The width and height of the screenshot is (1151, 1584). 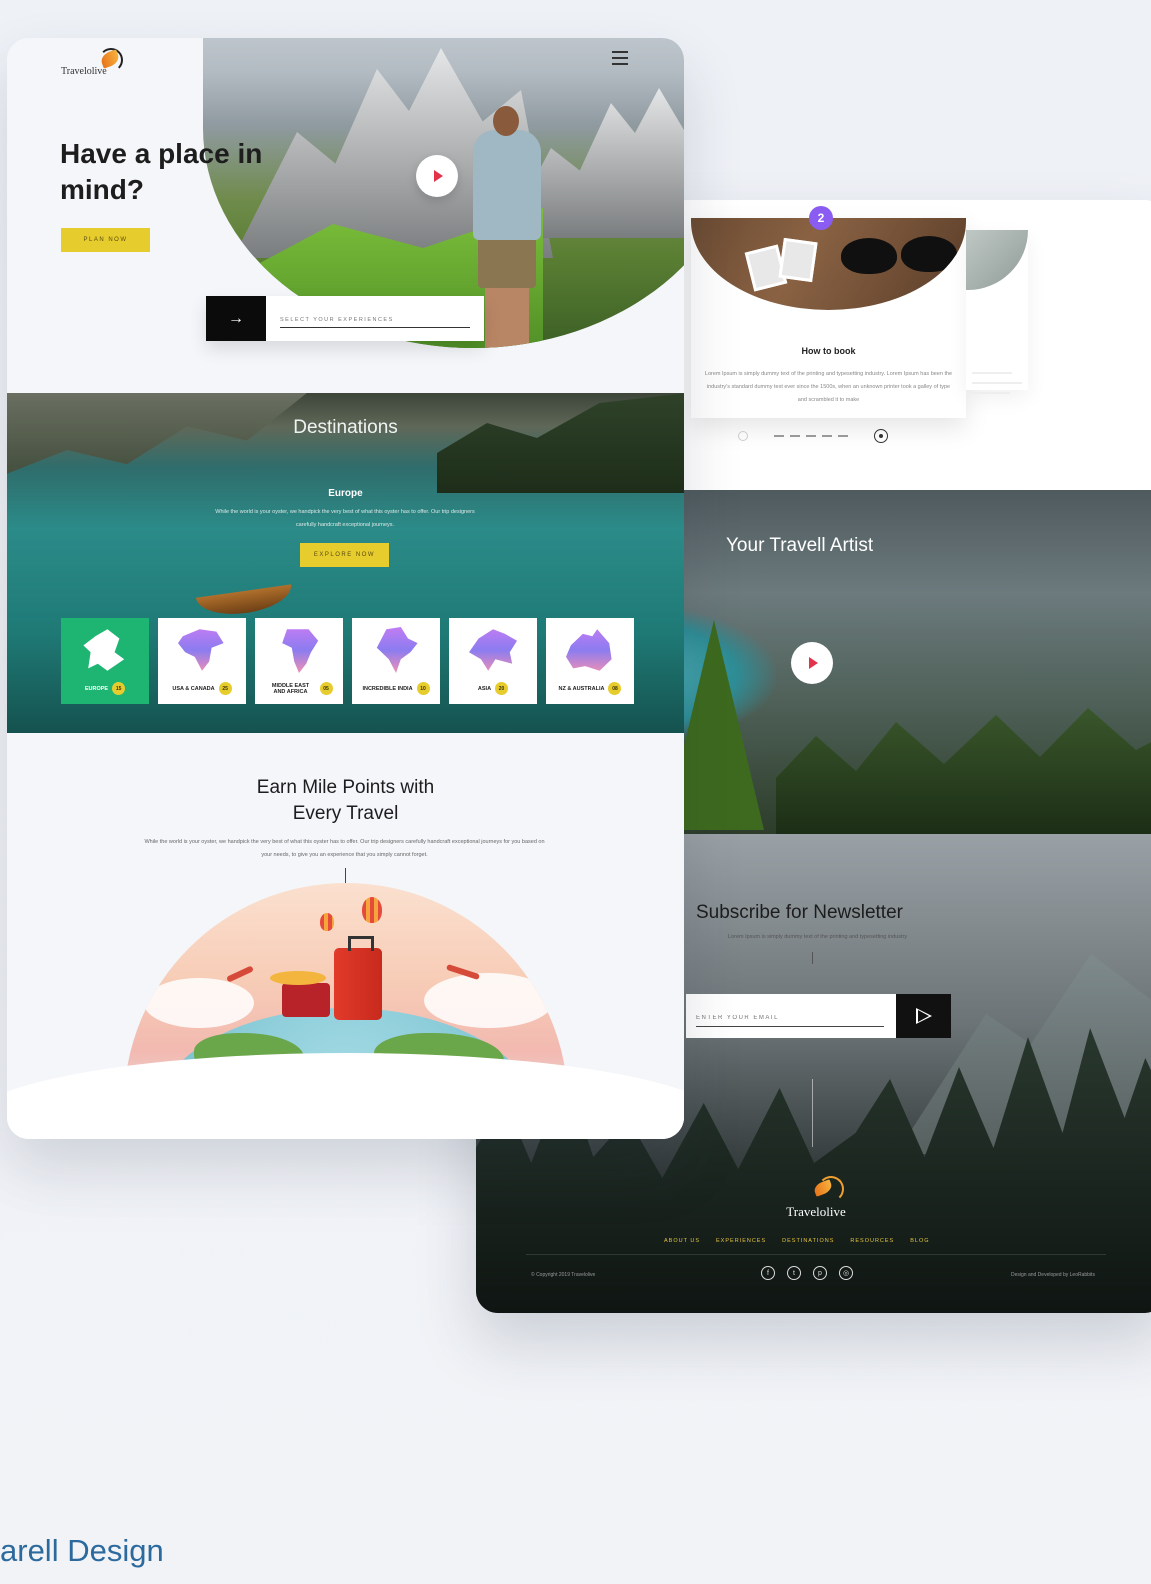 I want to click on carousel-active-dot, so click(x=881, y=436).